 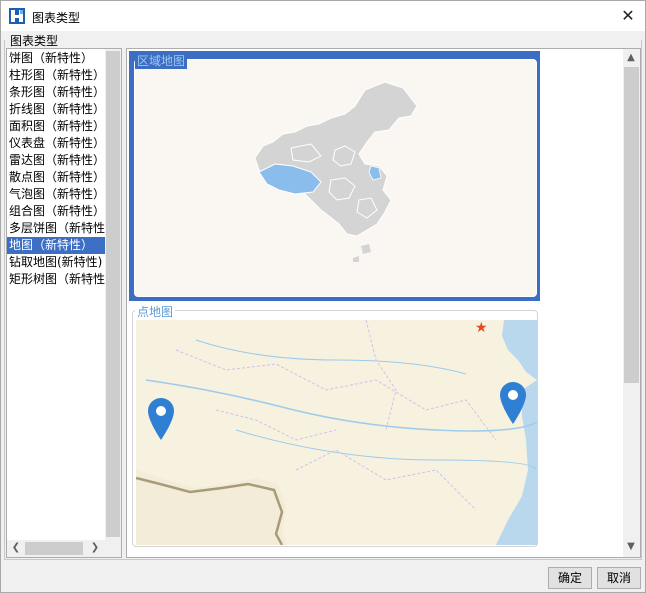 I want to click on capital-star-icon: ★, so click(x=481, y=328).